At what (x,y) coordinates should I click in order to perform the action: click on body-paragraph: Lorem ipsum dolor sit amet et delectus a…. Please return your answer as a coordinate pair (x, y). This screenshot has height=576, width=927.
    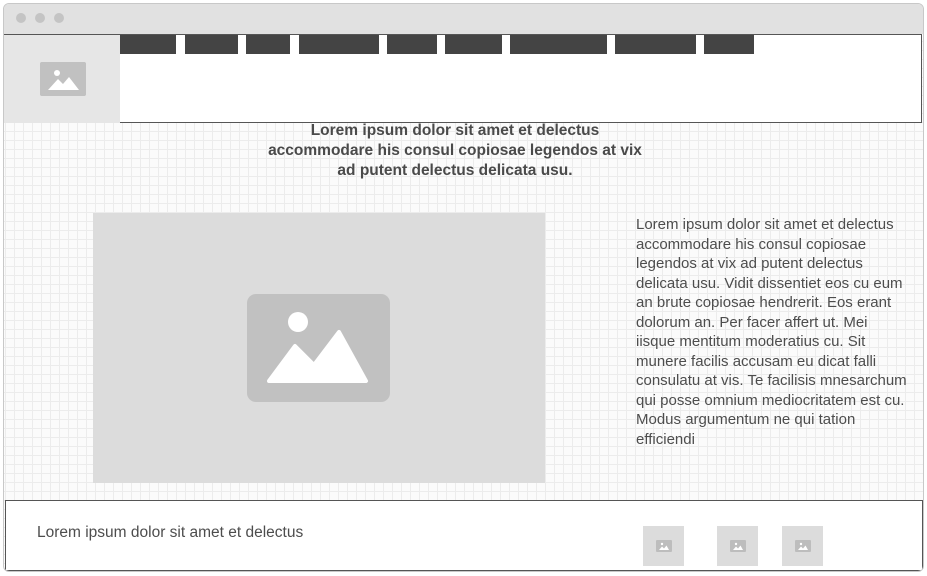
    Looking at the image, I should click on (771, 332).